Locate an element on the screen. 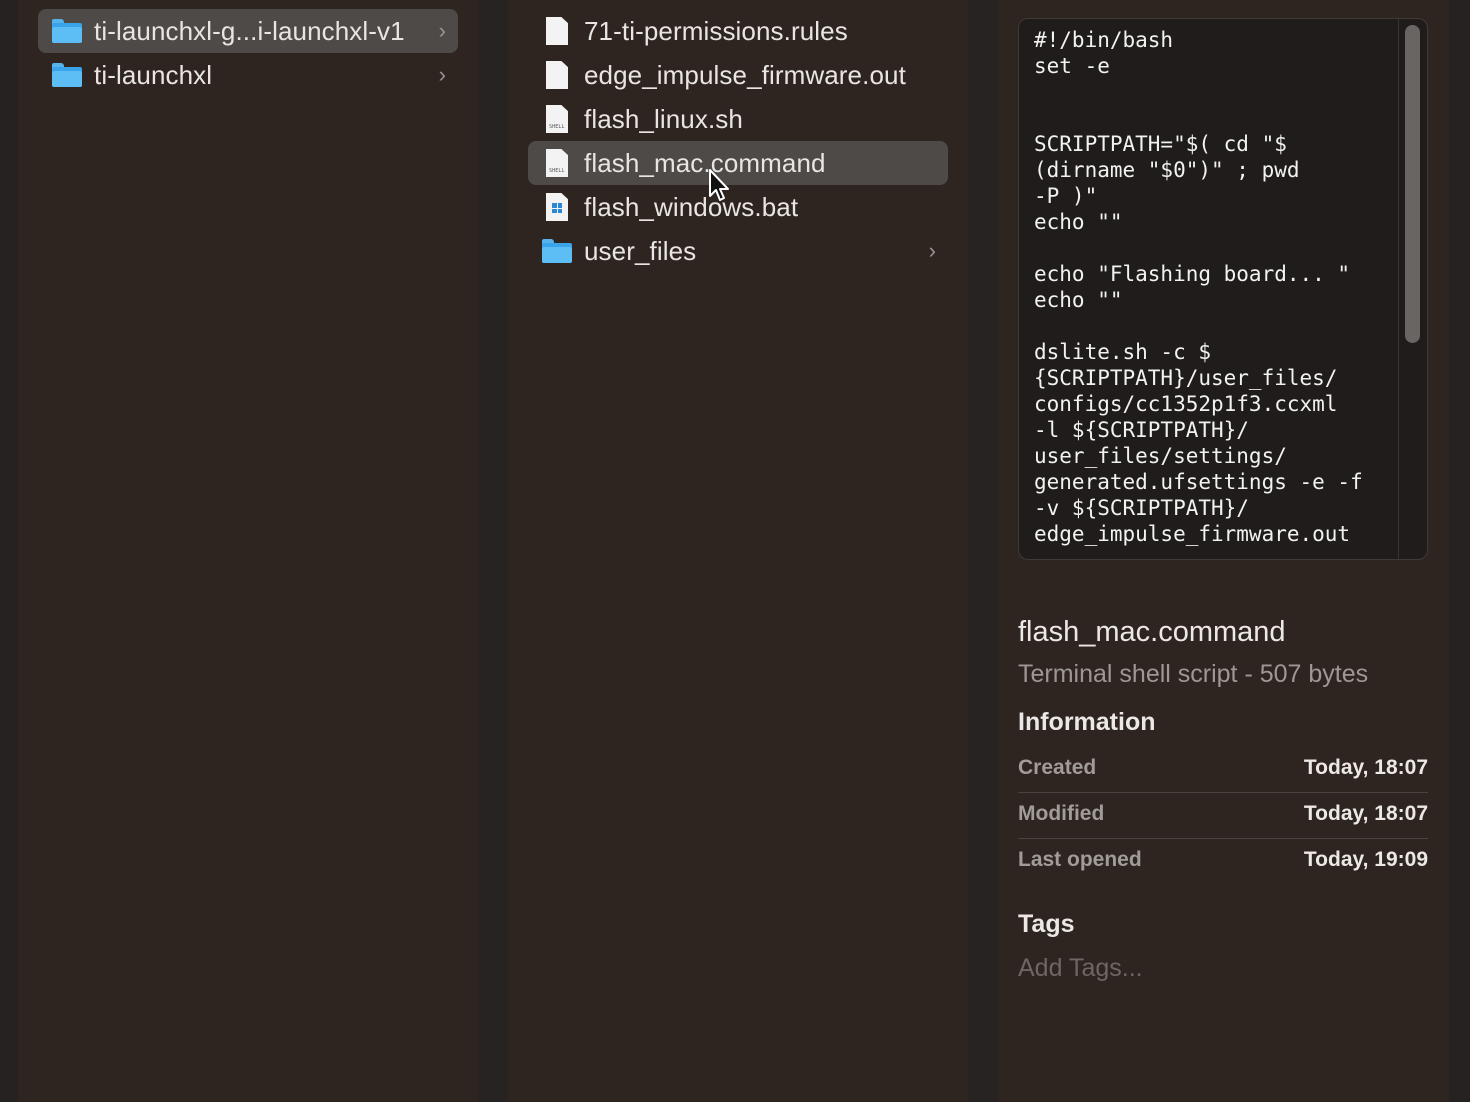 The width and height of the screenshot is (1470, 1102). preview-scrollbar-thumb is located at coordinates (1412, 184).